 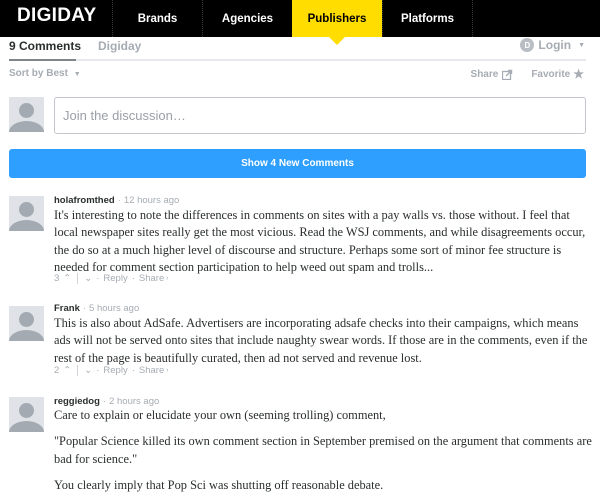 I want to click on comment-meta: Frank · 5 hours ago, so click(x=97, y=308).